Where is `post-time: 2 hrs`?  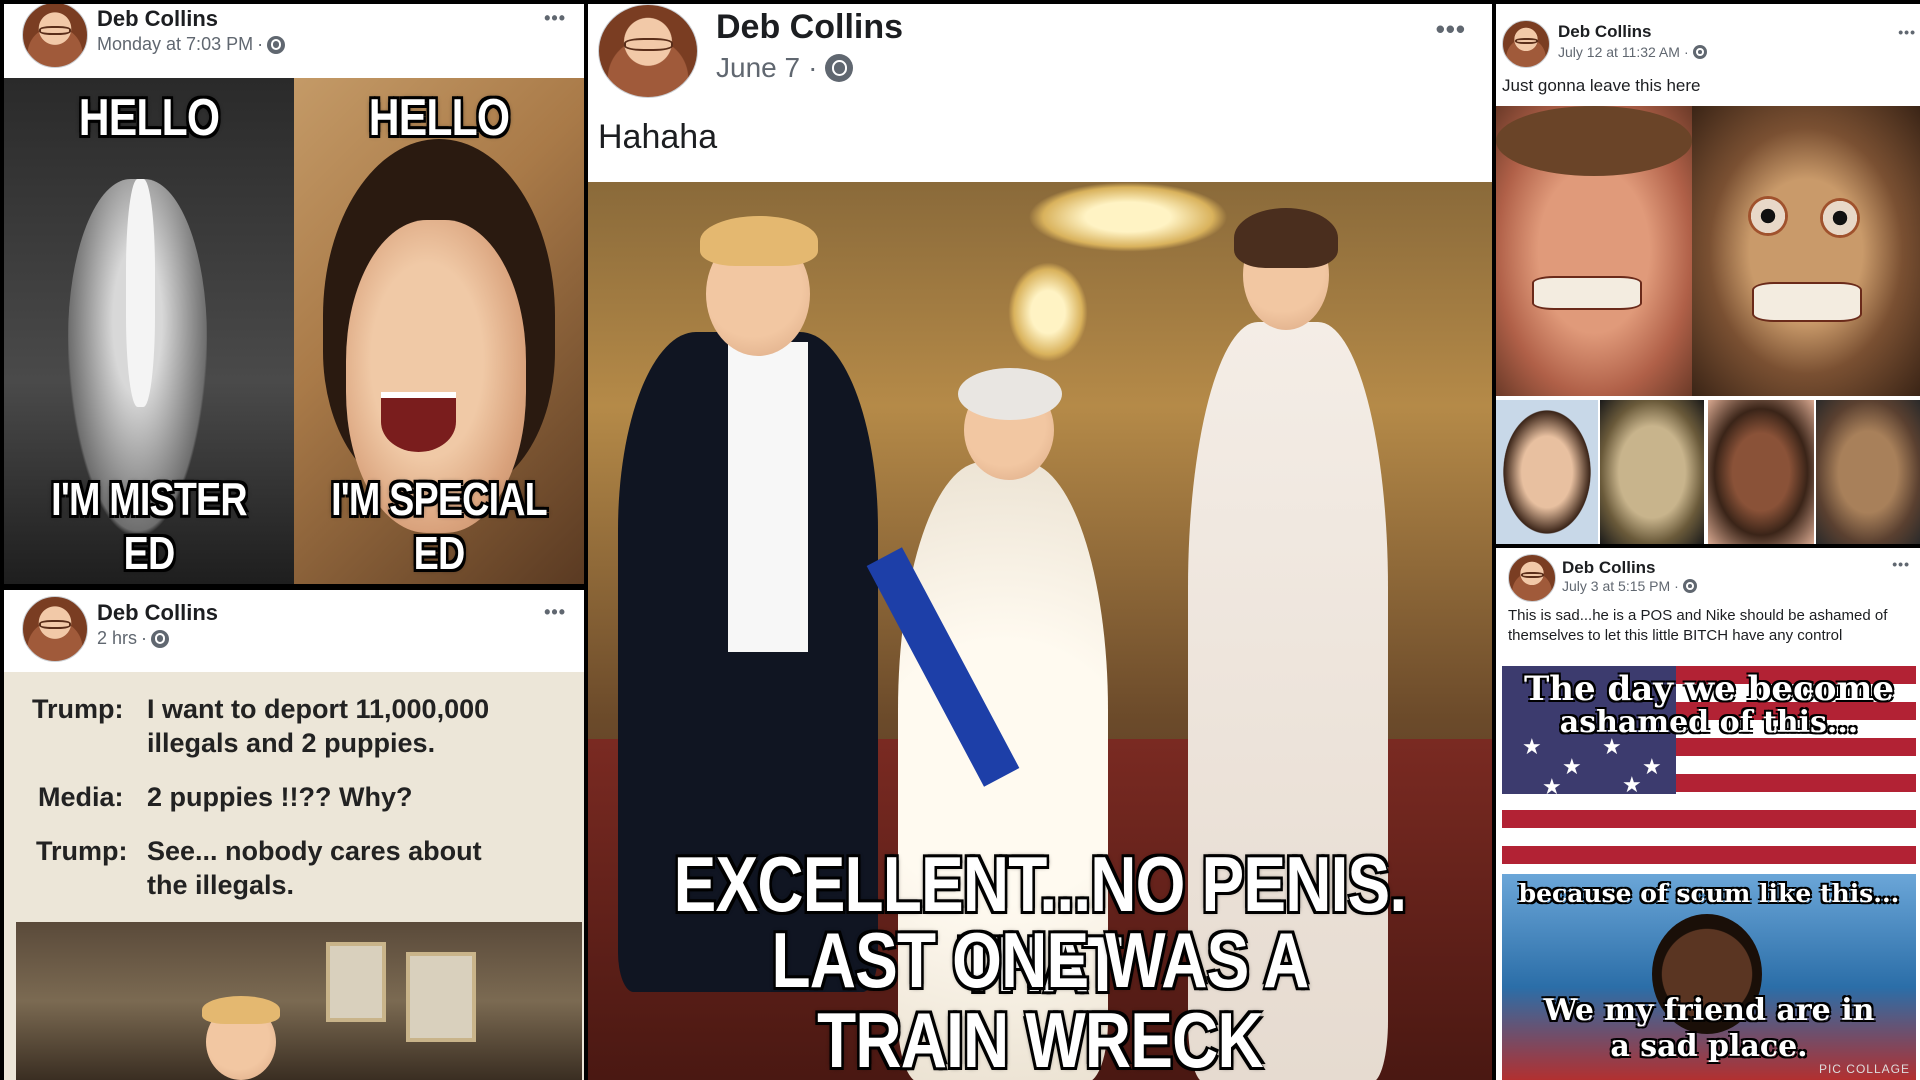
post-time: 2 hrs is located at coordinates (117, 638).